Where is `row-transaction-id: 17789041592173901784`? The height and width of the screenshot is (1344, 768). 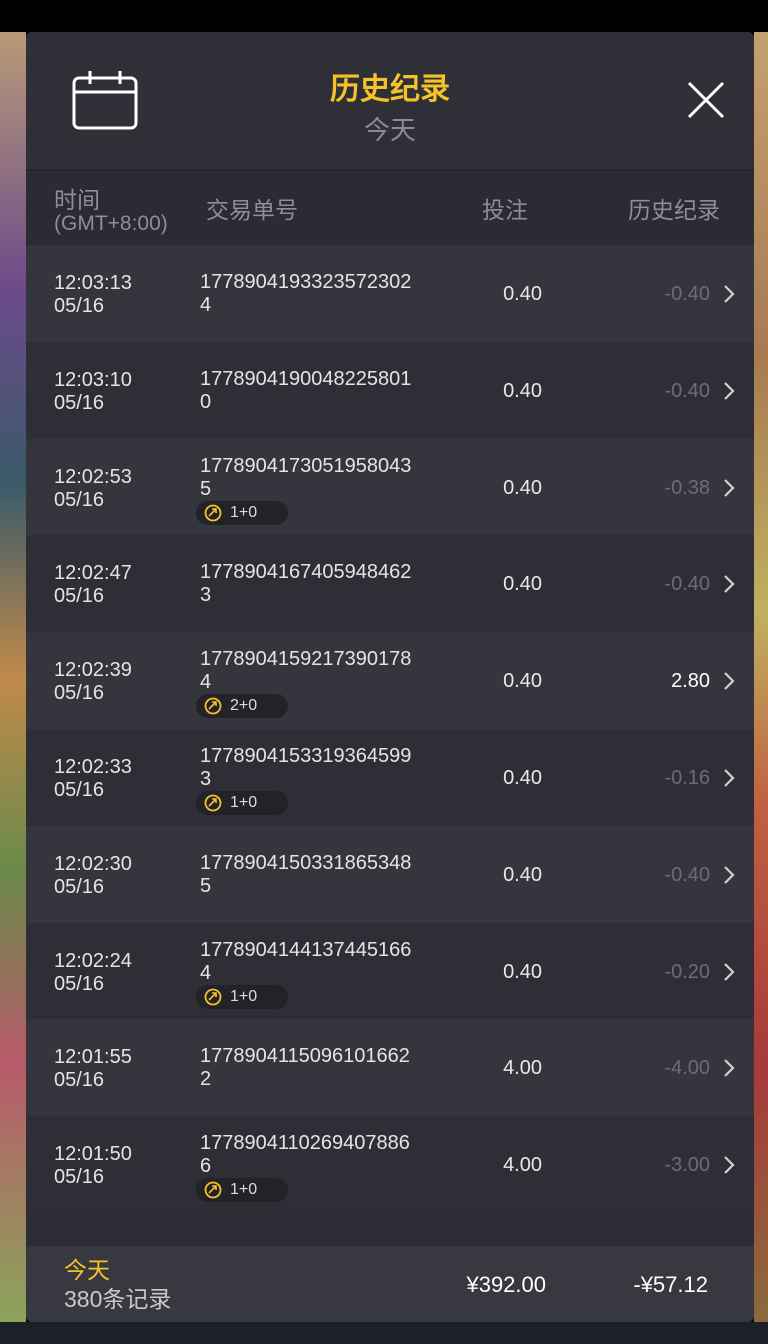 row-transaction-id: 17789041592173901784 is located at coordinates (306, 671).